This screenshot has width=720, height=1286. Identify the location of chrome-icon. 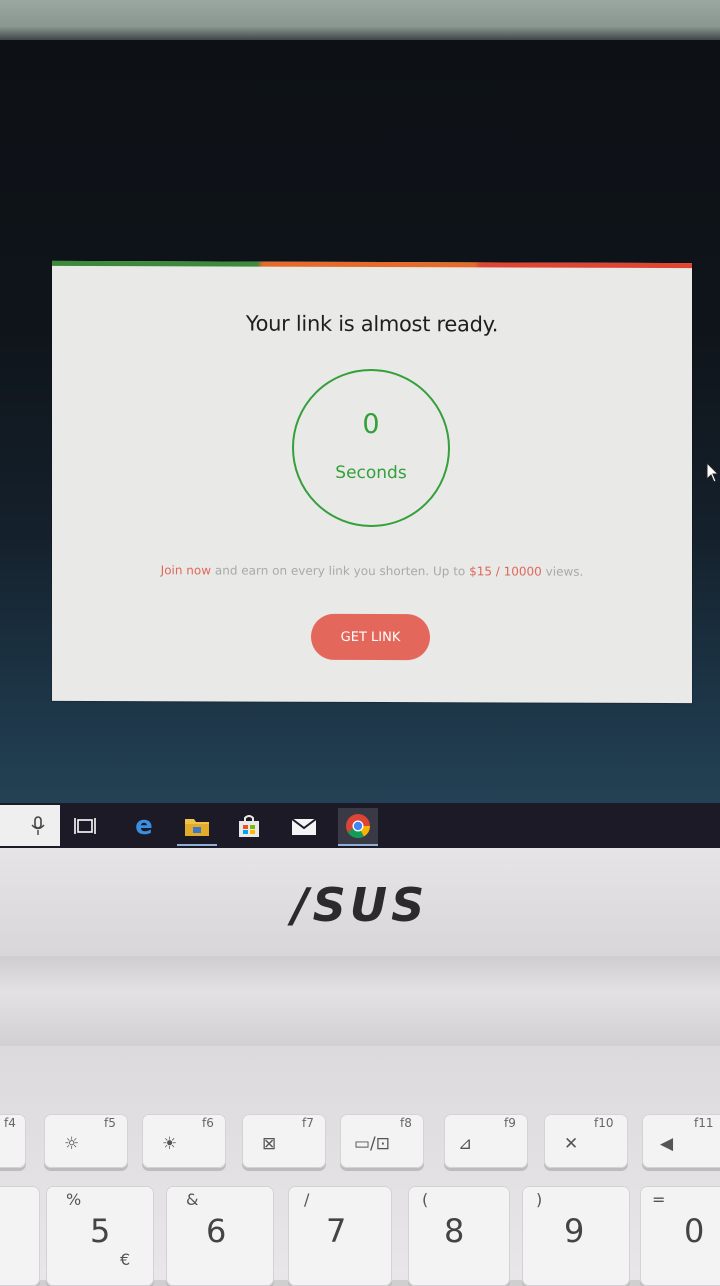
(358, 827).